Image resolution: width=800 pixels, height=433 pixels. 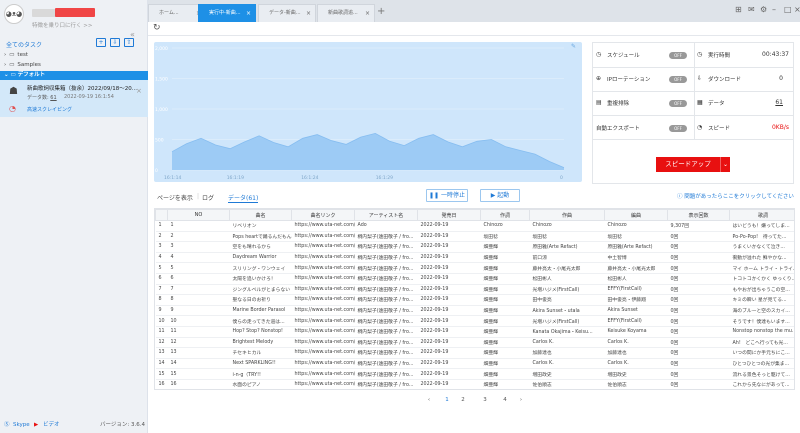 I want to click on download-value: 0, so click(x=781, y=78).